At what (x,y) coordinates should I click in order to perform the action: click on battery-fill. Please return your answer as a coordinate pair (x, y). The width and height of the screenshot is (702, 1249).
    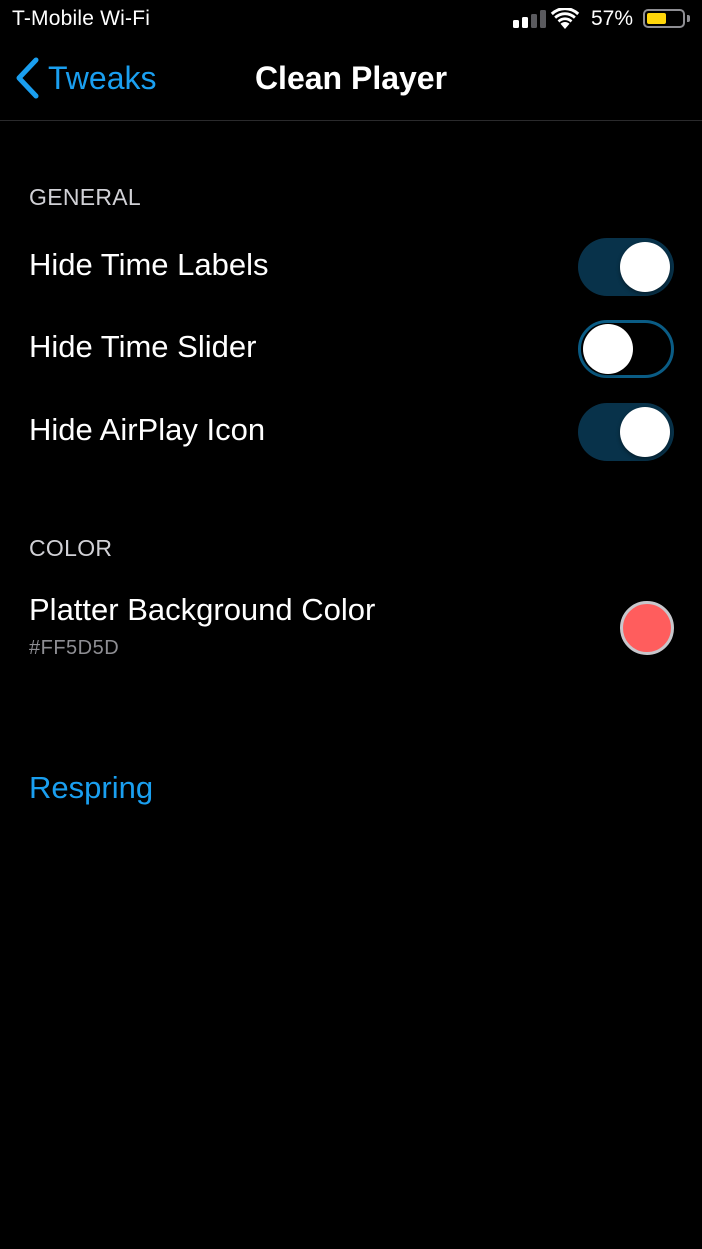
    Looking at the image, I should click on (656, 18).